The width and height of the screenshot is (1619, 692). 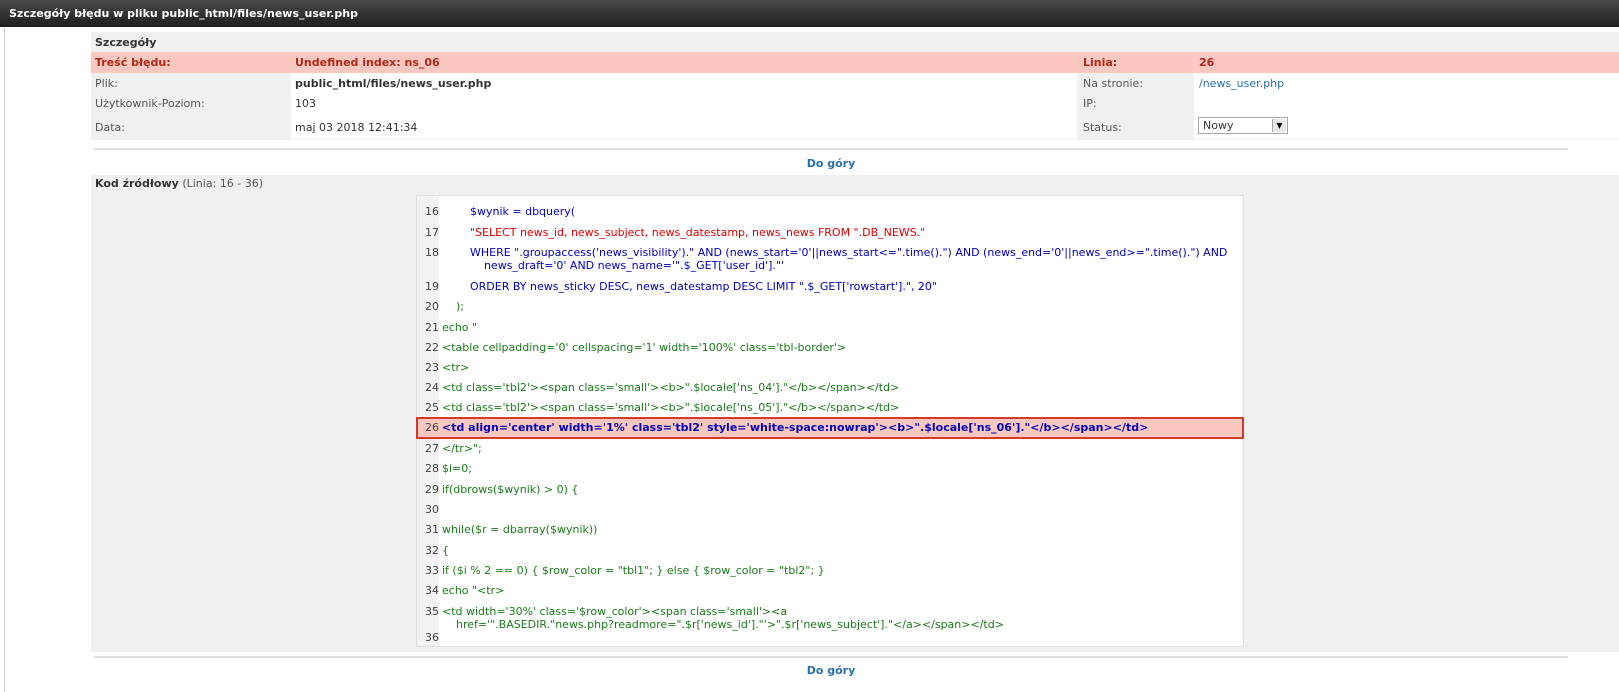 What do you see at coordinates (305, 103) in the screenshot?
I see `user-value: 103` at bounding box center [305, 103].